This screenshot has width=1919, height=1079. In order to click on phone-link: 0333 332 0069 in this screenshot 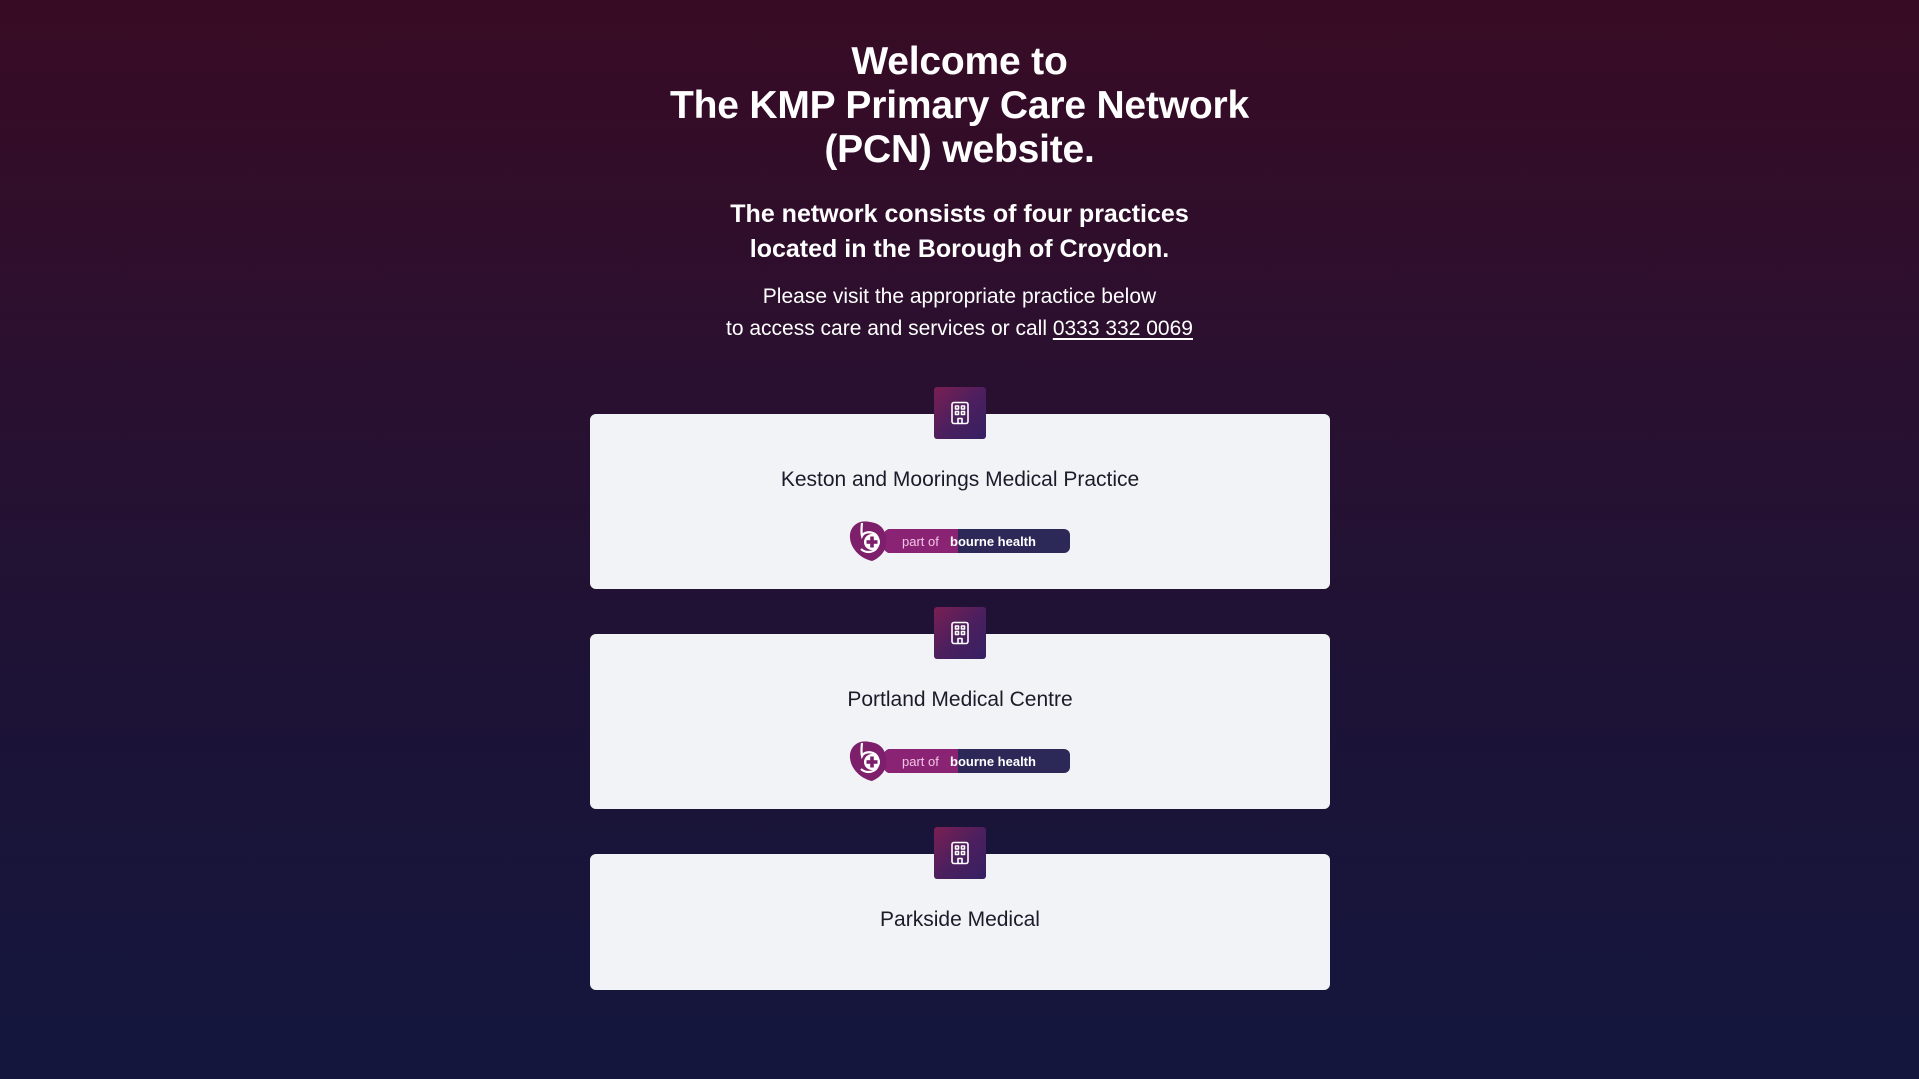, I will do `click(1123, 328)`.